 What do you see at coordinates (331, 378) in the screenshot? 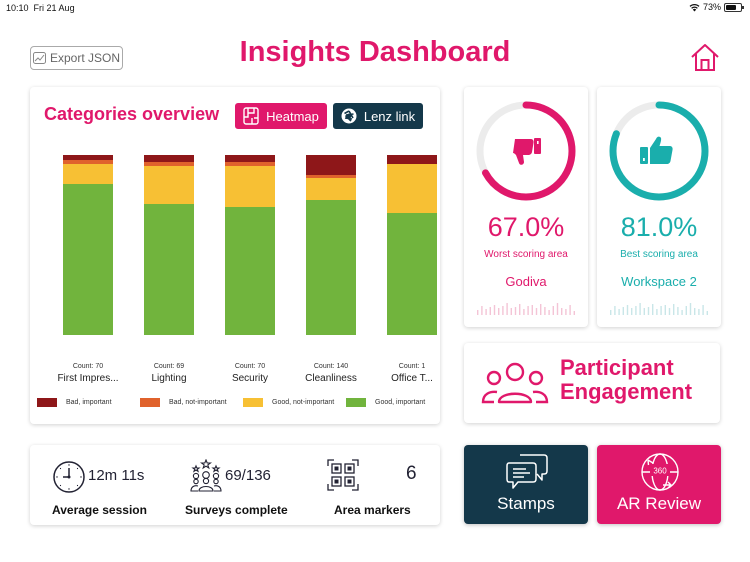
I see `bar-category-label: Cleanliness` at bounding box center [331, 378].